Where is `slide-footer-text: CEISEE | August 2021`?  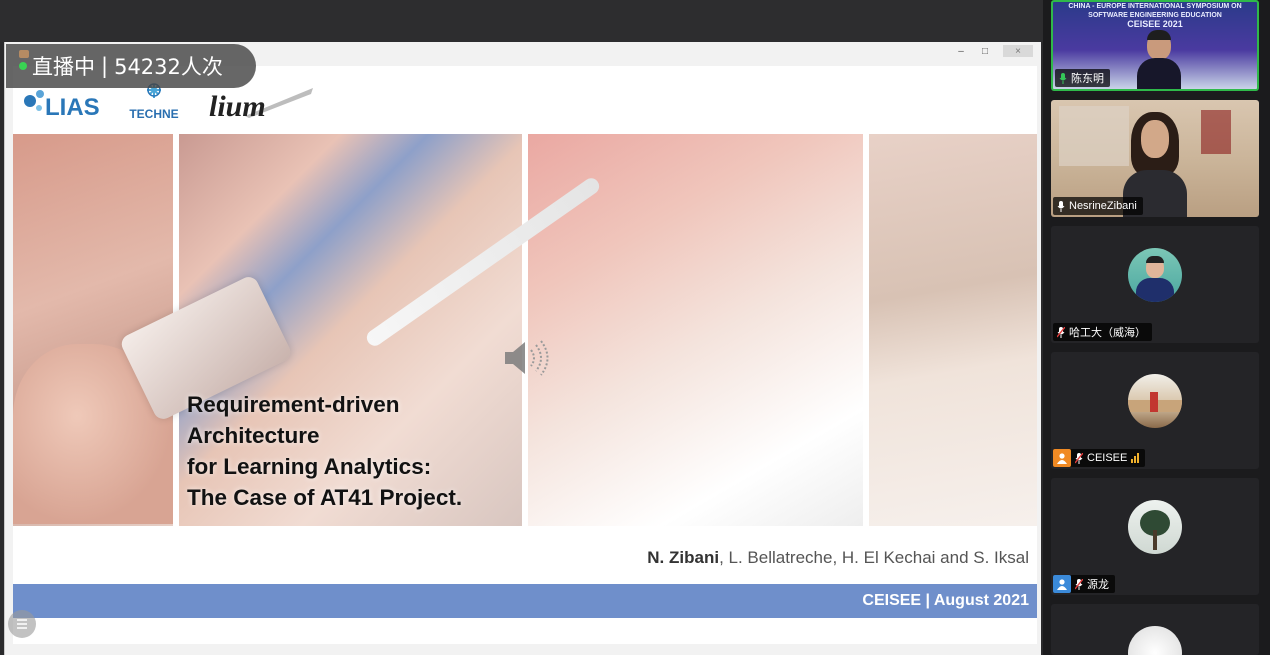
slide-footer-text: CEISEE | August 2021 is located at coordinates (945, 600).